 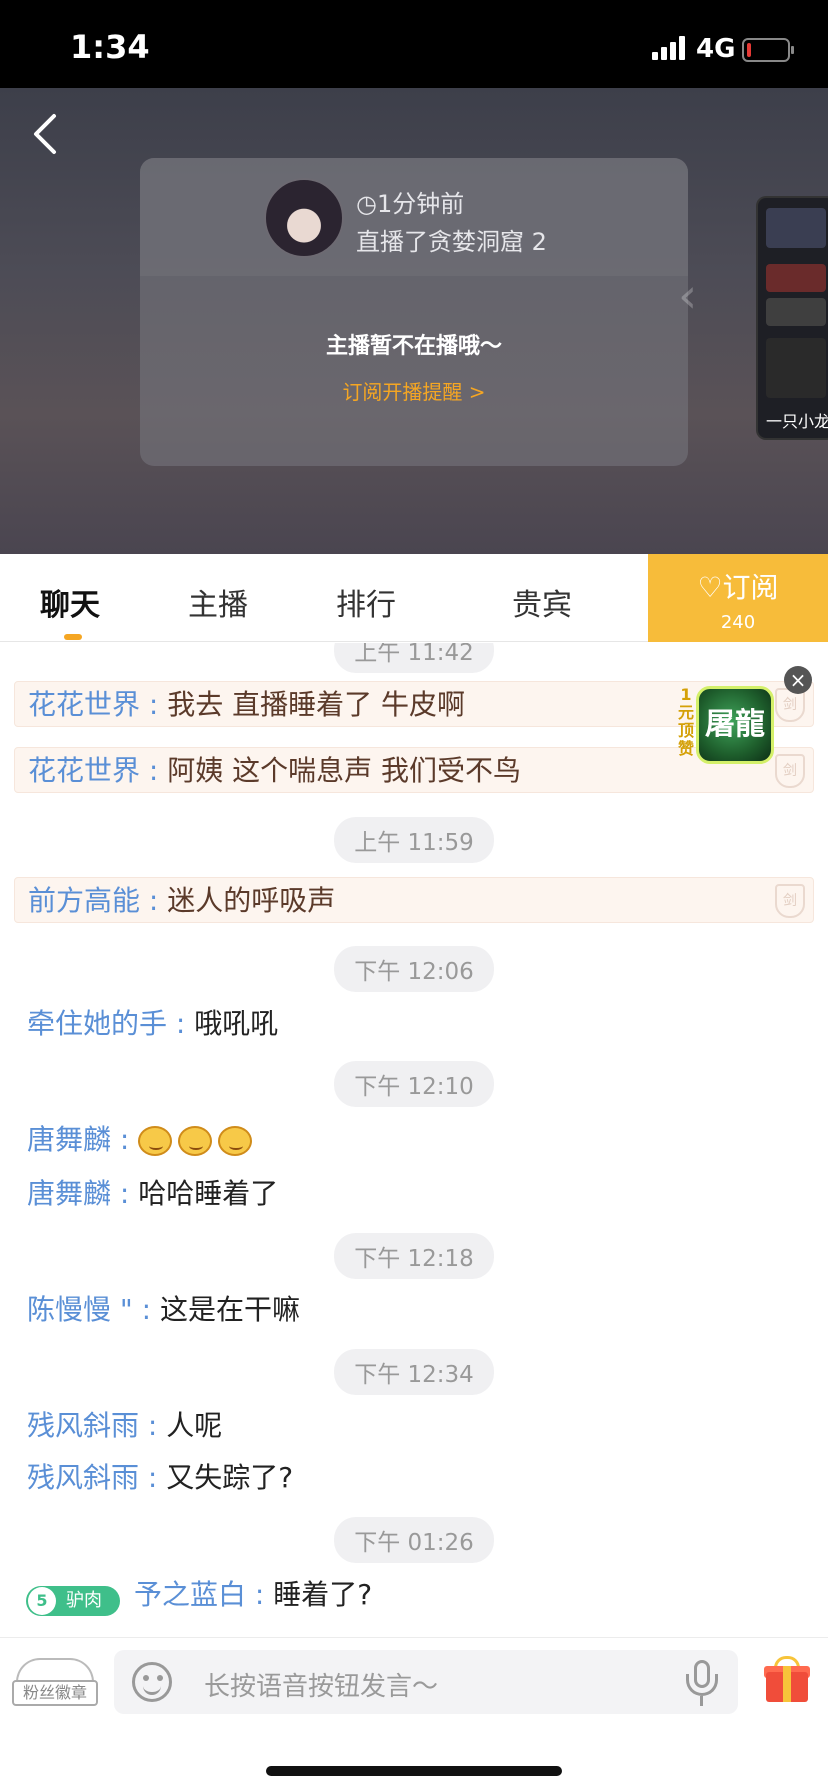 I want to click on active-tab-indicator, so click(x=73, y=637).